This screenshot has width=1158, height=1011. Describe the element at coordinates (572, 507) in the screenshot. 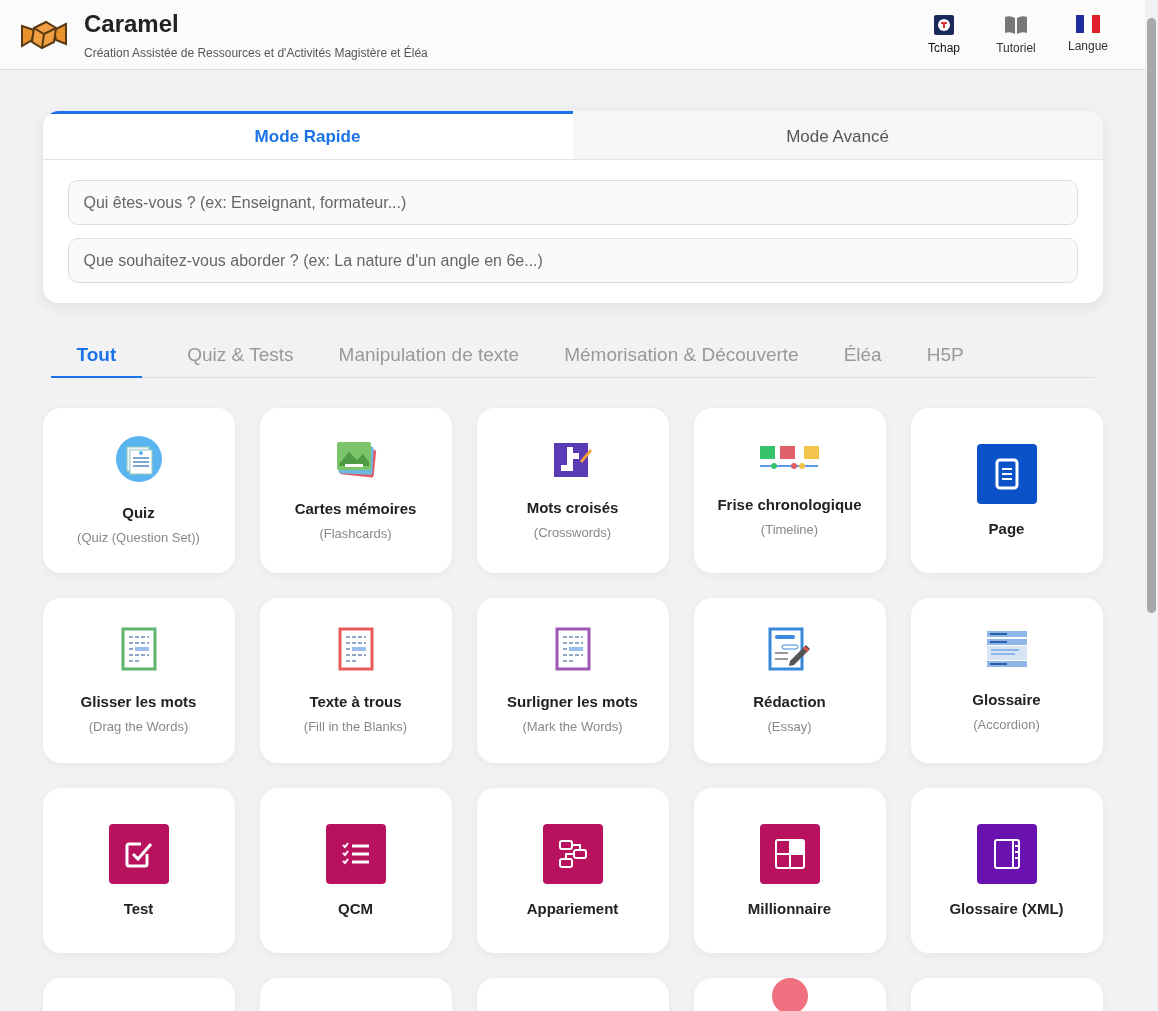

I see `card-title: Mots croisés` at that location.